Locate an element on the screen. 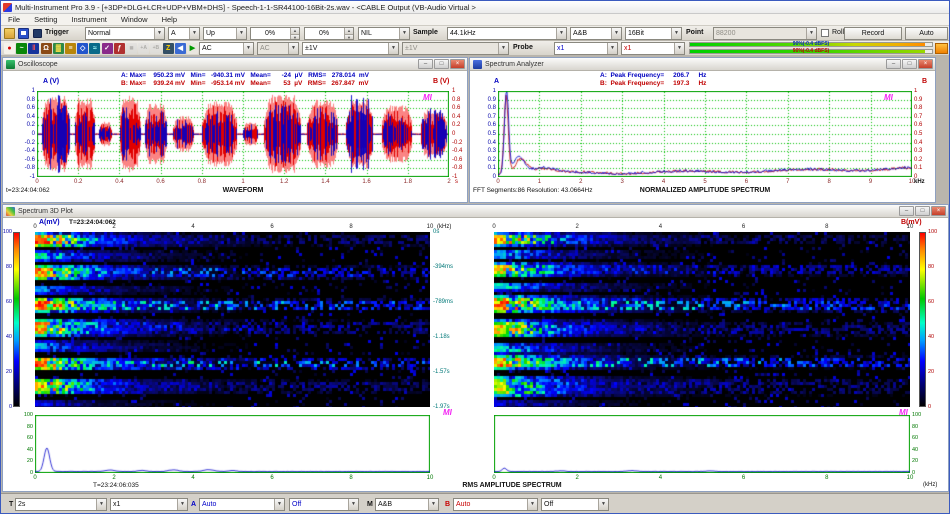  spectrum-analyzer-window-icon is located at coordinates (477, 64).